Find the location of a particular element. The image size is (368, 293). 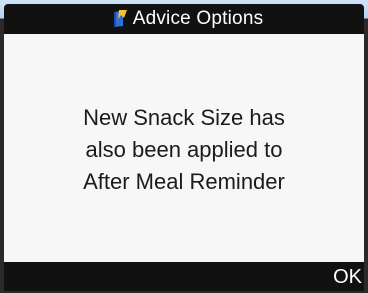

message-line-2: also been applied to is located at coordinates (184, 149).